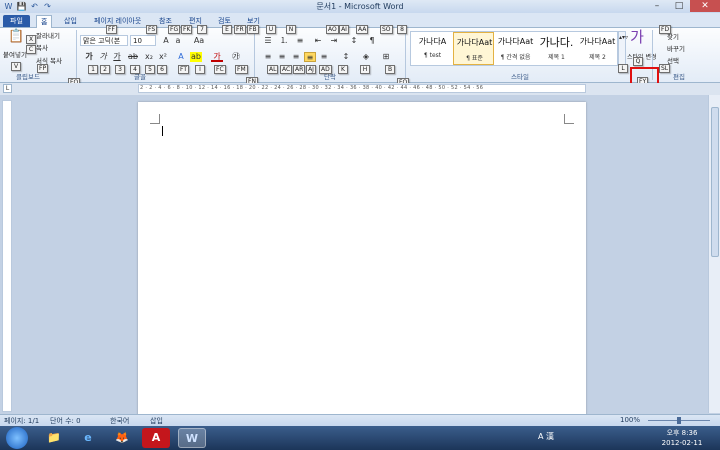  I want to click on paste-button: 붙여넣기, so click(15, 55).